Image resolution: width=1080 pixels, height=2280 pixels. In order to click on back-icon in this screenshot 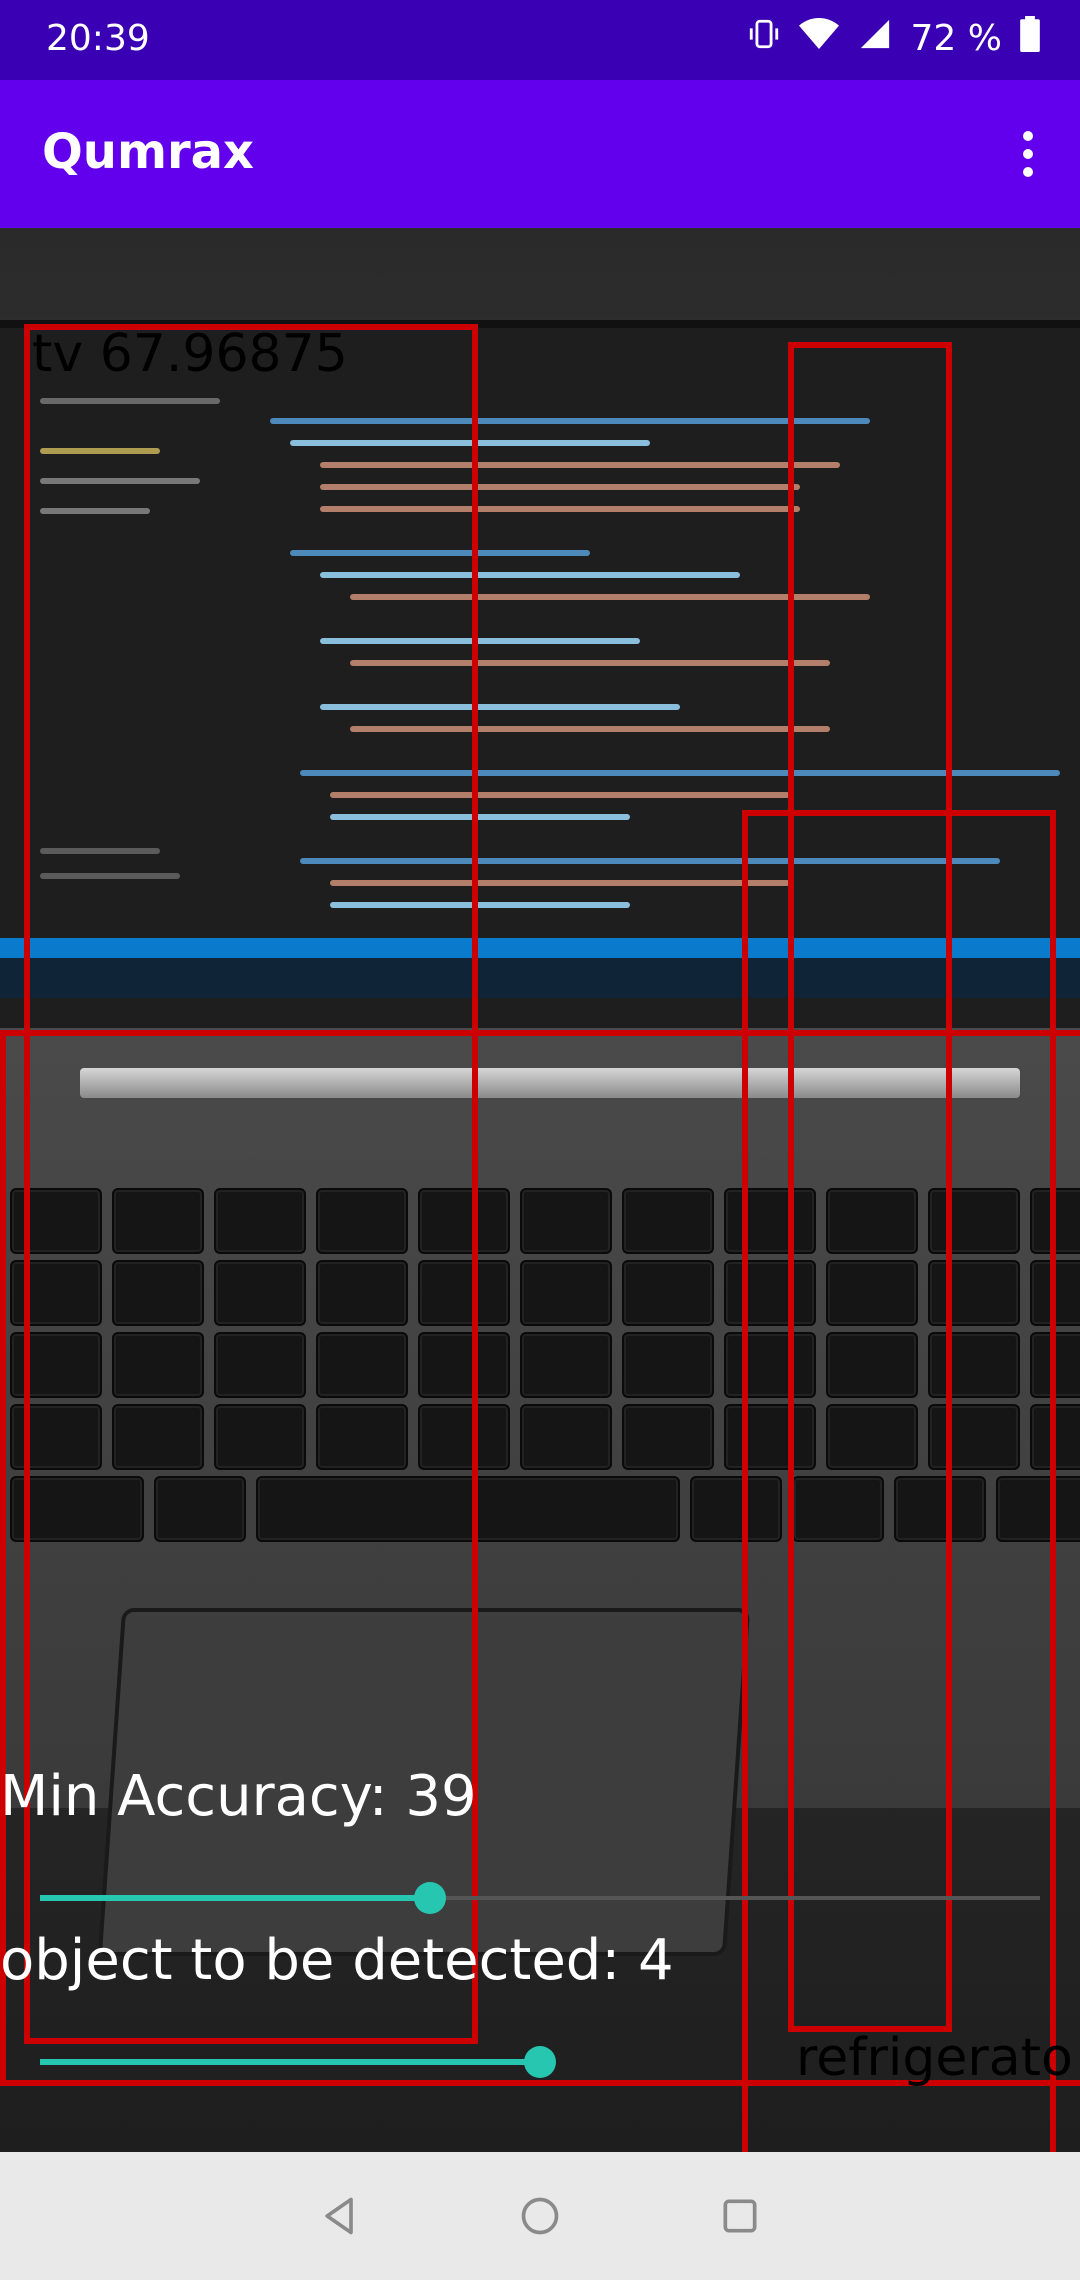, I will do `click(340, 2216)`.